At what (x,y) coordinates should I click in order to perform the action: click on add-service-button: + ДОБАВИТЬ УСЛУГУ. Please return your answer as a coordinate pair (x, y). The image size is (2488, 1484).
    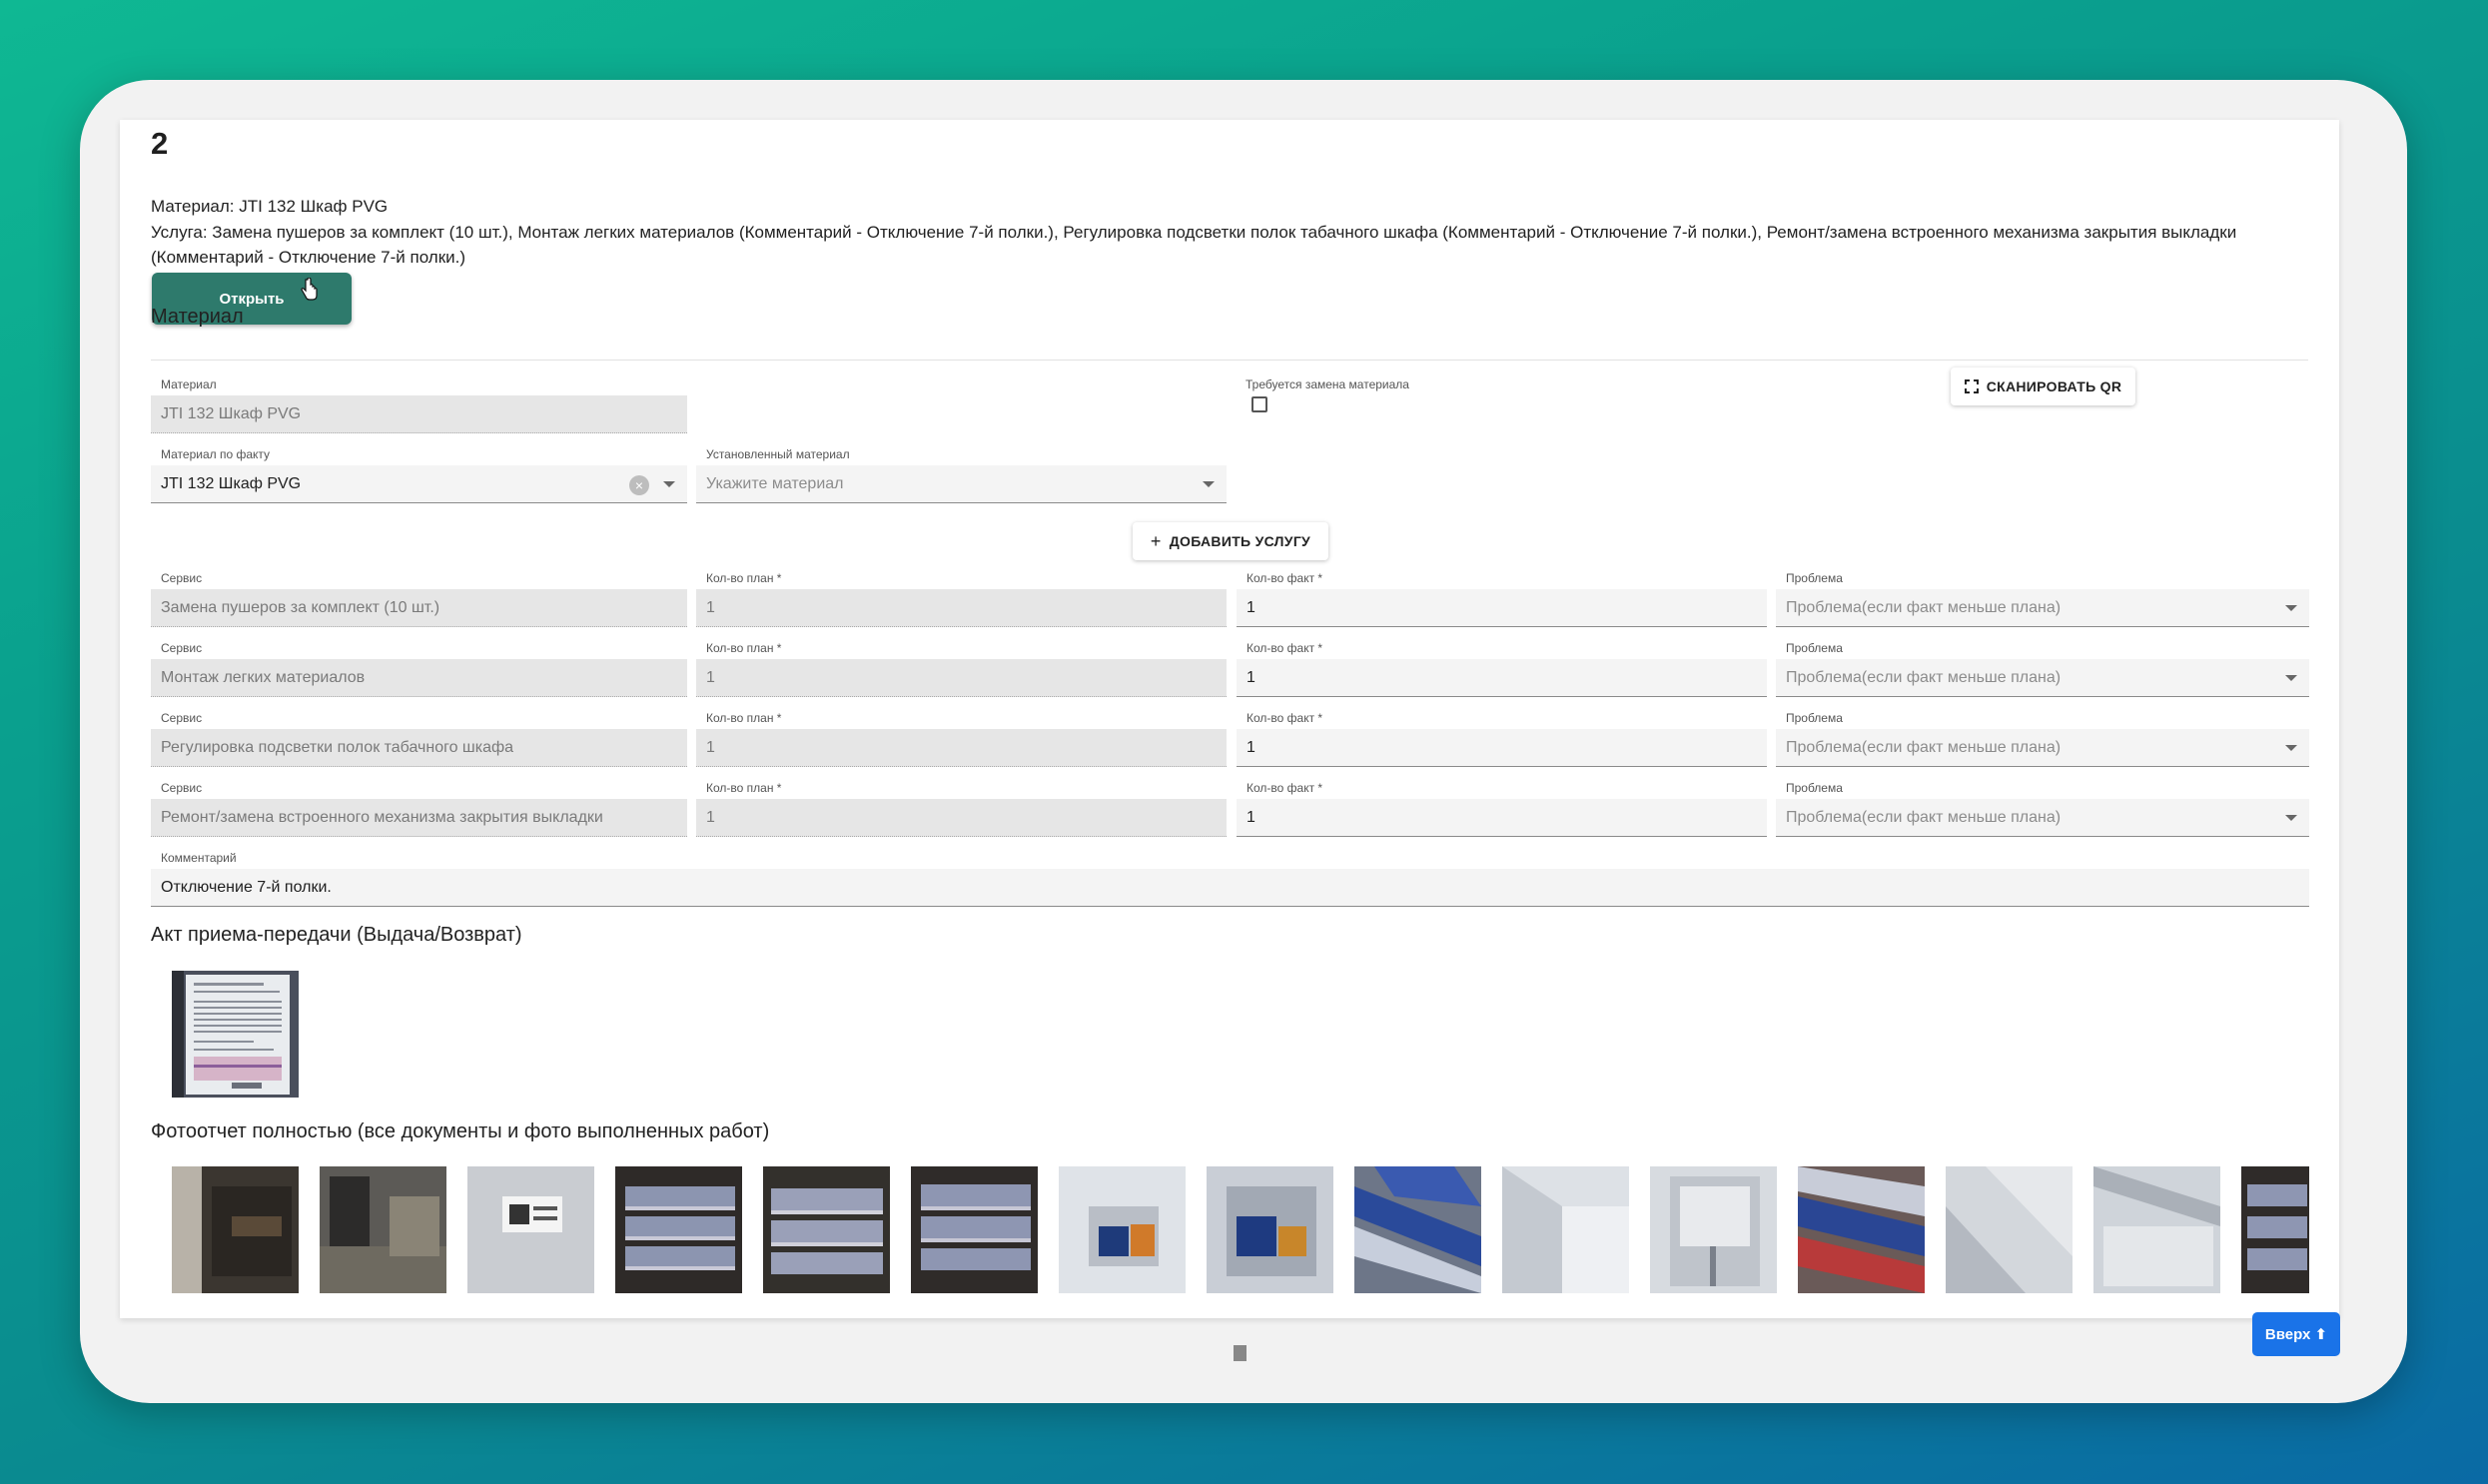
    Looking at the image, I should click on (1230, 541).